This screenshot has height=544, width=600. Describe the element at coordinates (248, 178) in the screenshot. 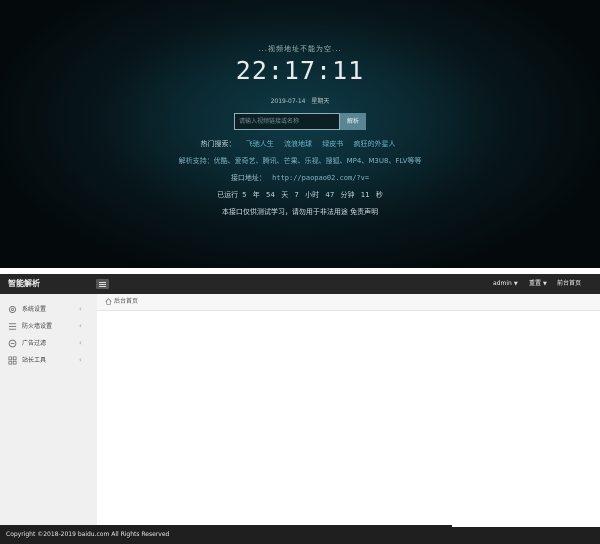

I see `api-label: 接口地址：` at that location.